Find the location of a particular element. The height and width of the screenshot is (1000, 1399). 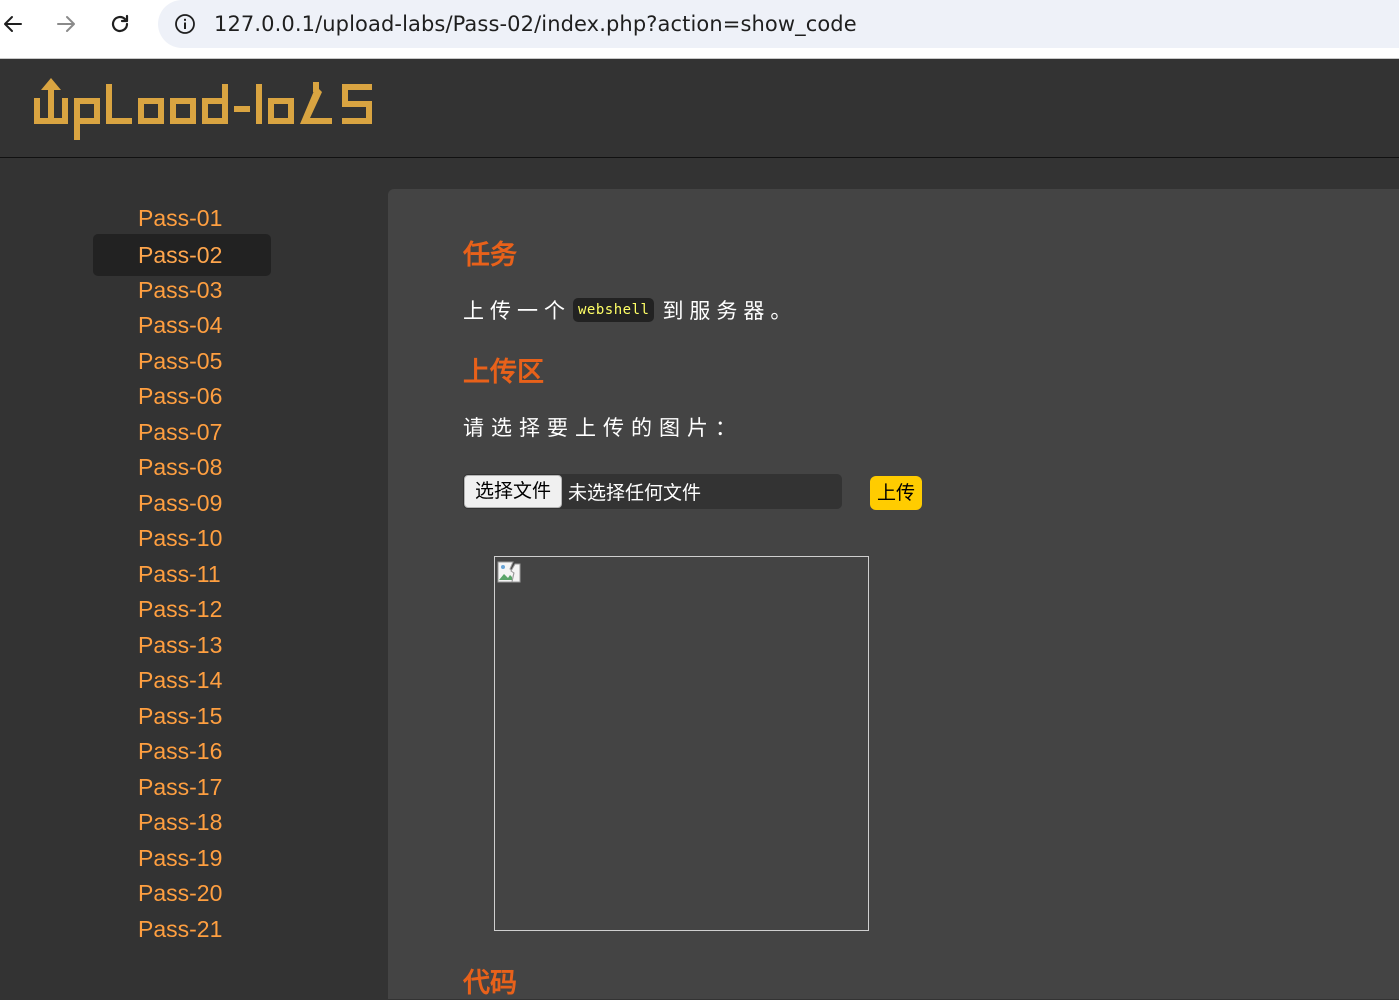

sidebar-item-pass-12: Pass-12 is located at coordinates (182, 610).